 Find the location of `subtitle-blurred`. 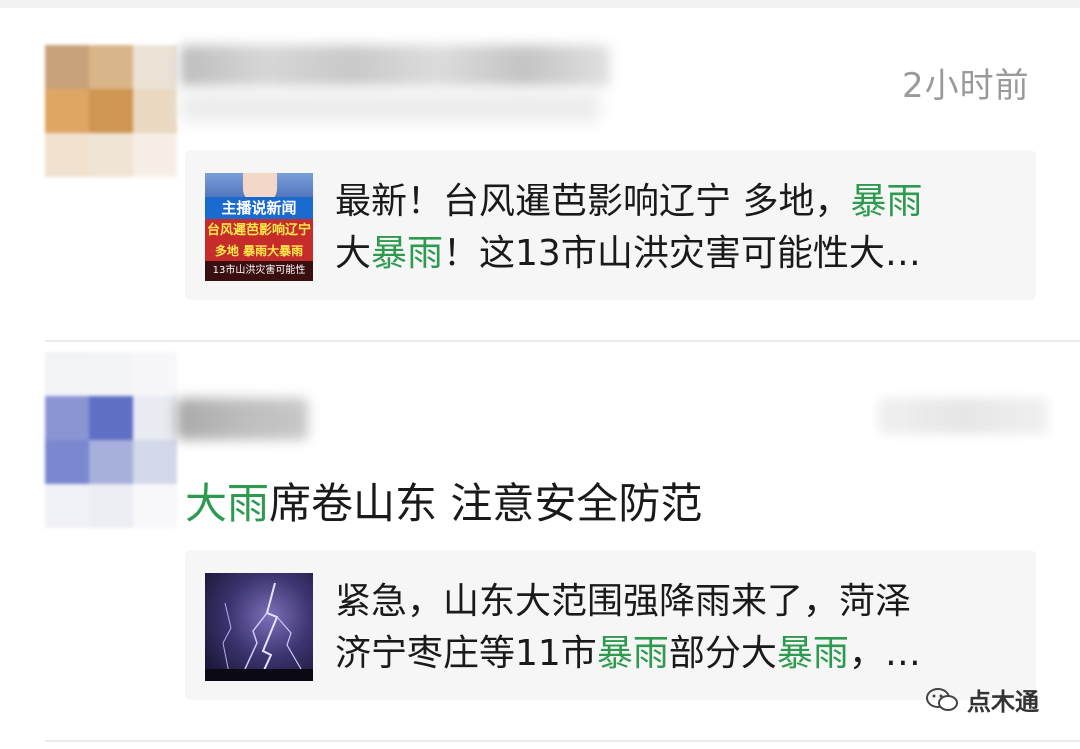

subtitle-blurred is located at coordinates (390, 107).